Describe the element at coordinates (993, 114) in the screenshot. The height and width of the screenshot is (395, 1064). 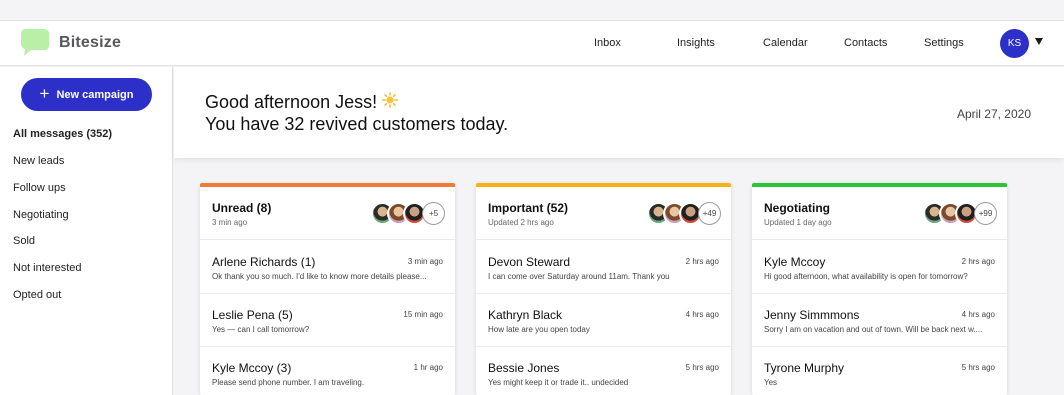
I see `current-date: April 27, 2020` at that location.